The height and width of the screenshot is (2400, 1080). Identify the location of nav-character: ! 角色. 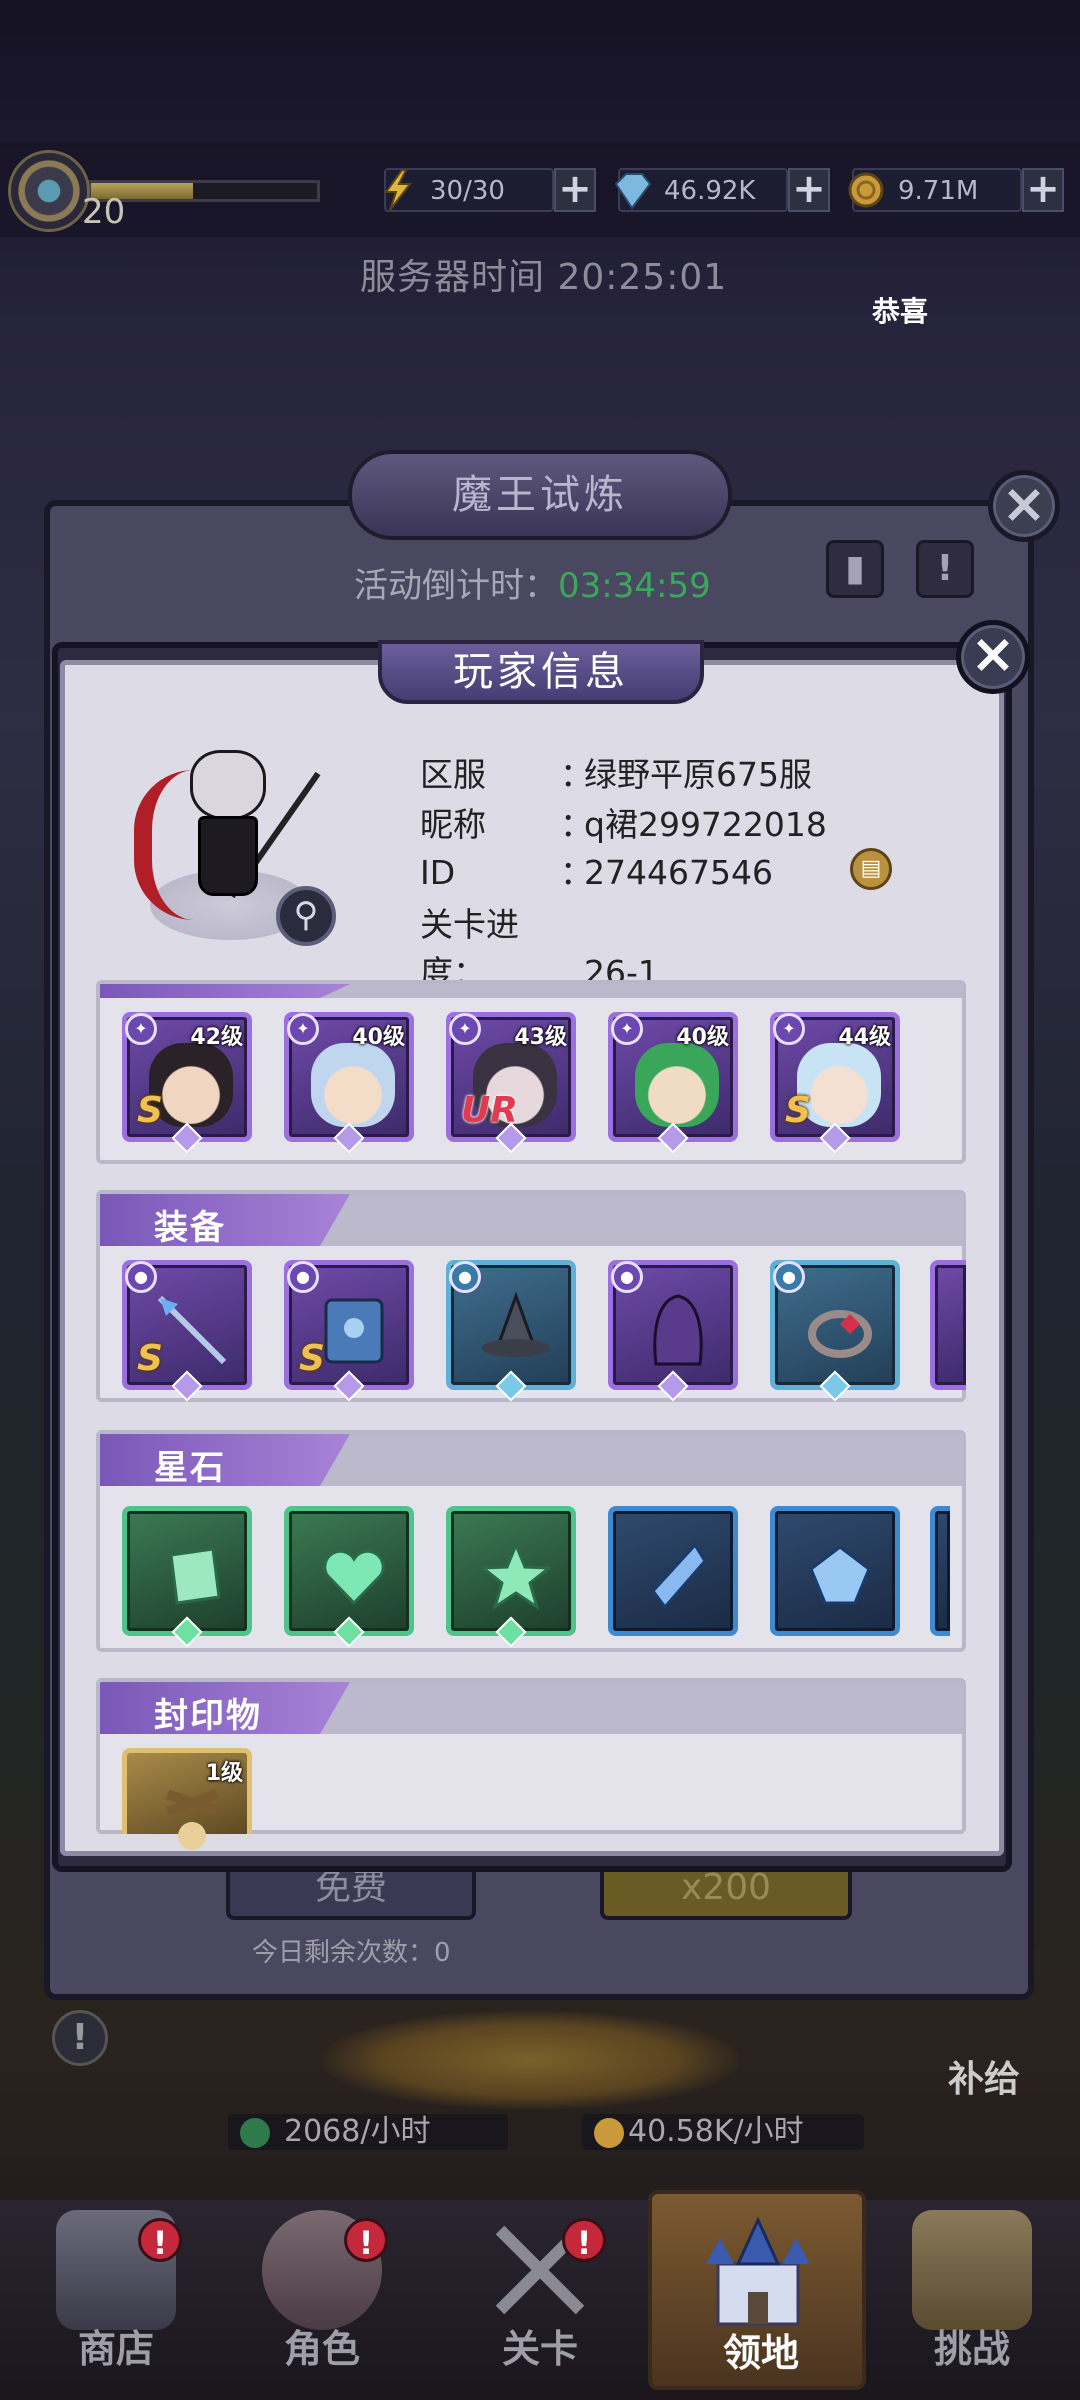
(322, 2290).